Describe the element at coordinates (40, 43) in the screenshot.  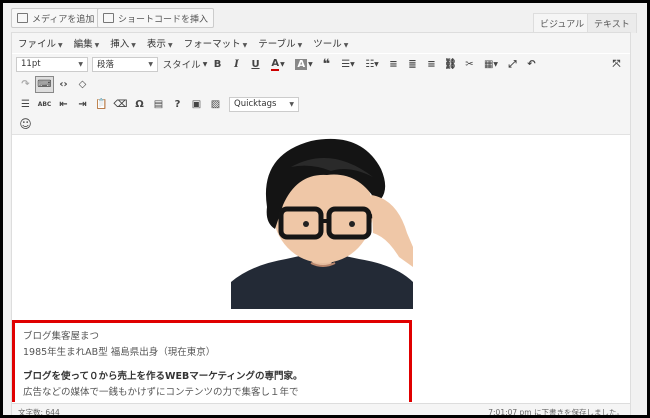
I see `menu-file: ファイル ▼` at that location.